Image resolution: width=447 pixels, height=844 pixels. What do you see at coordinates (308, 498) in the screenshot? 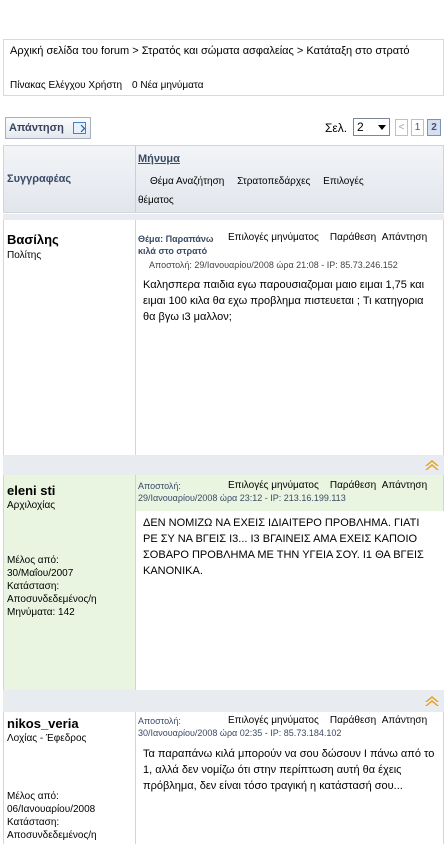
I see `ip-address: IP: 213.16.199.113` at bounding box center [308, 498].